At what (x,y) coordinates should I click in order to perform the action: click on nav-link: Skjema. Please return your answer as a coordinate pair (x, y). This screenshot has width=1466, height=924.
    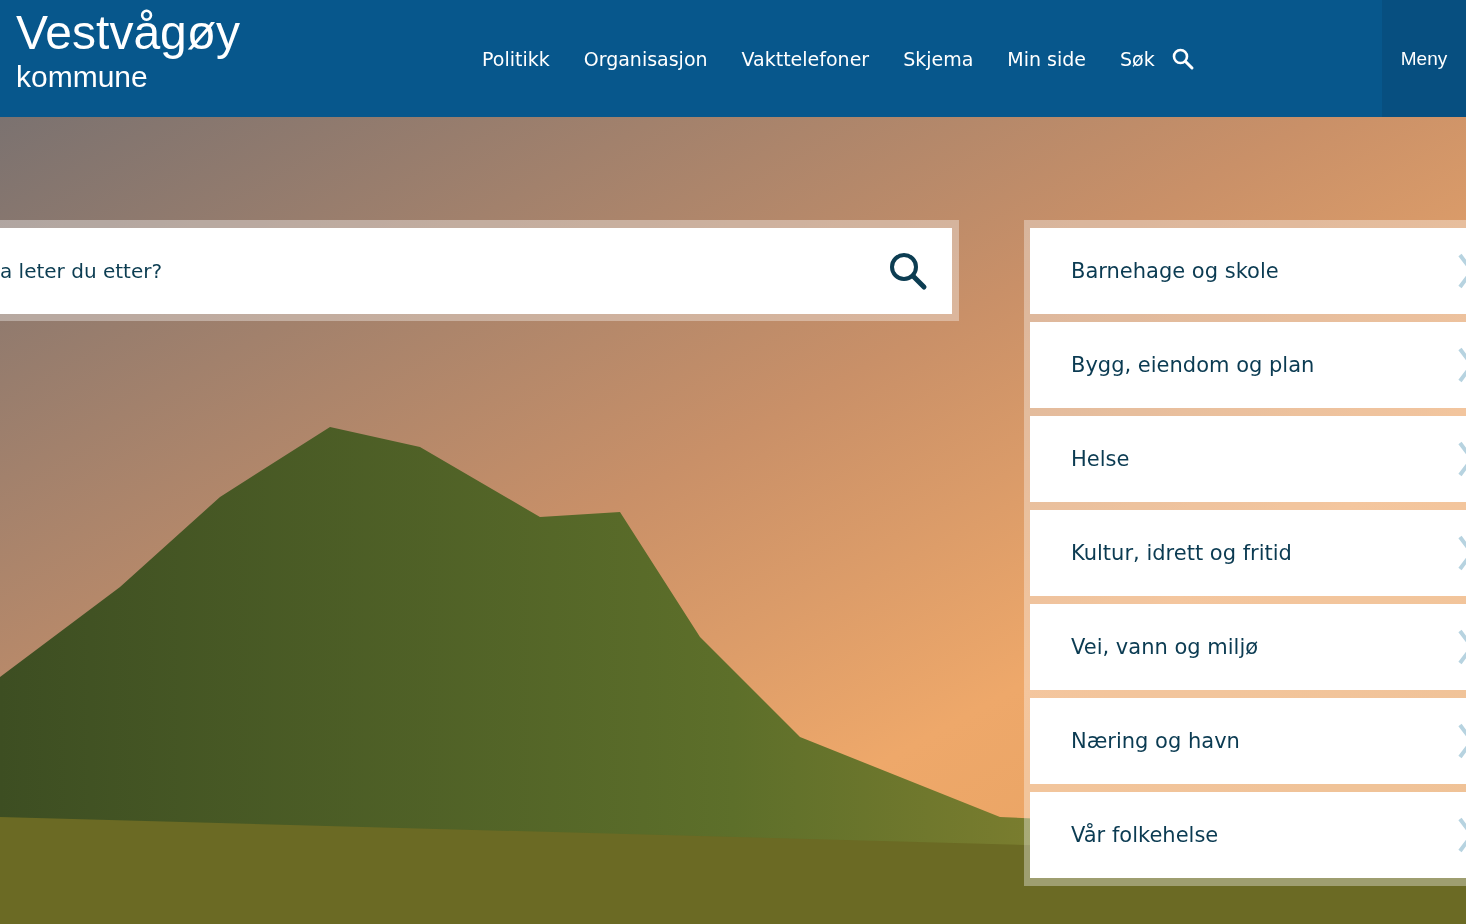
    Looking at the image, I should click on (938, 58).